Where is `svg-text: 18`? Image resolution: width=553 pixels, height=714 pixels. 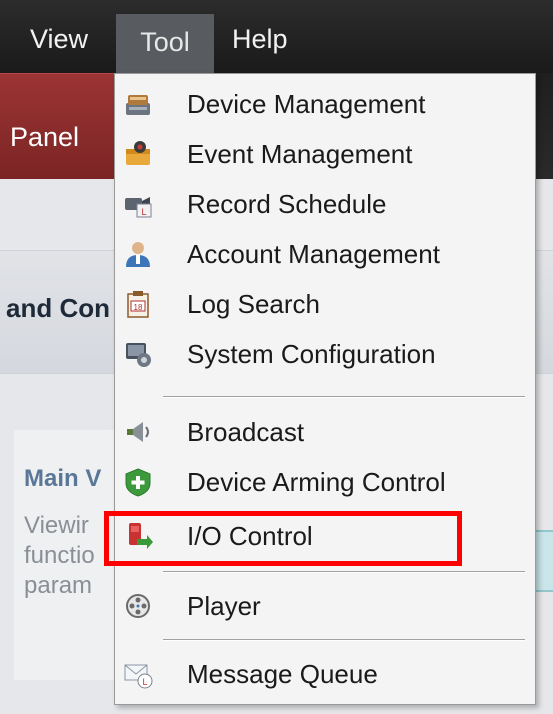
svg-text: 18 is located at coordinates (138, 307).